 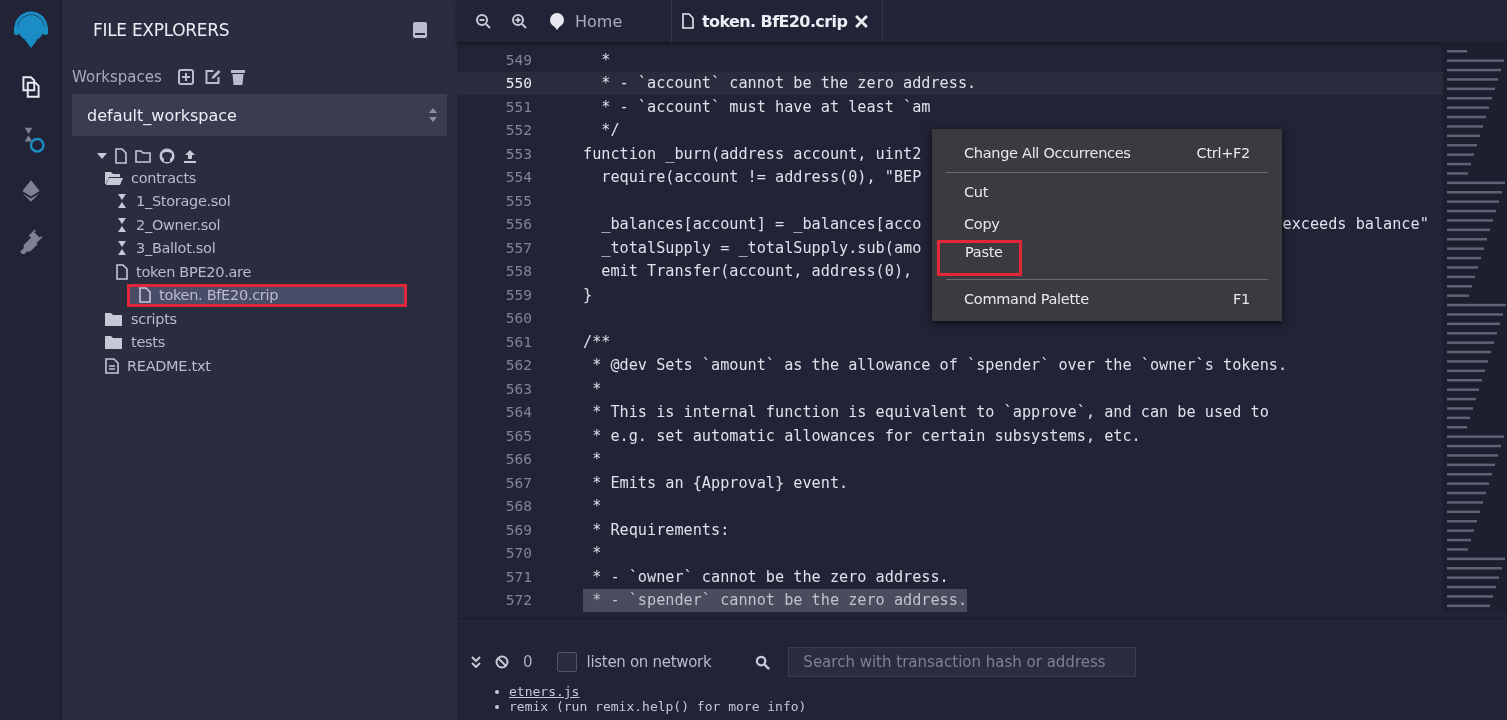 I want to click on collapse-icon, so click(x=476, y=662).